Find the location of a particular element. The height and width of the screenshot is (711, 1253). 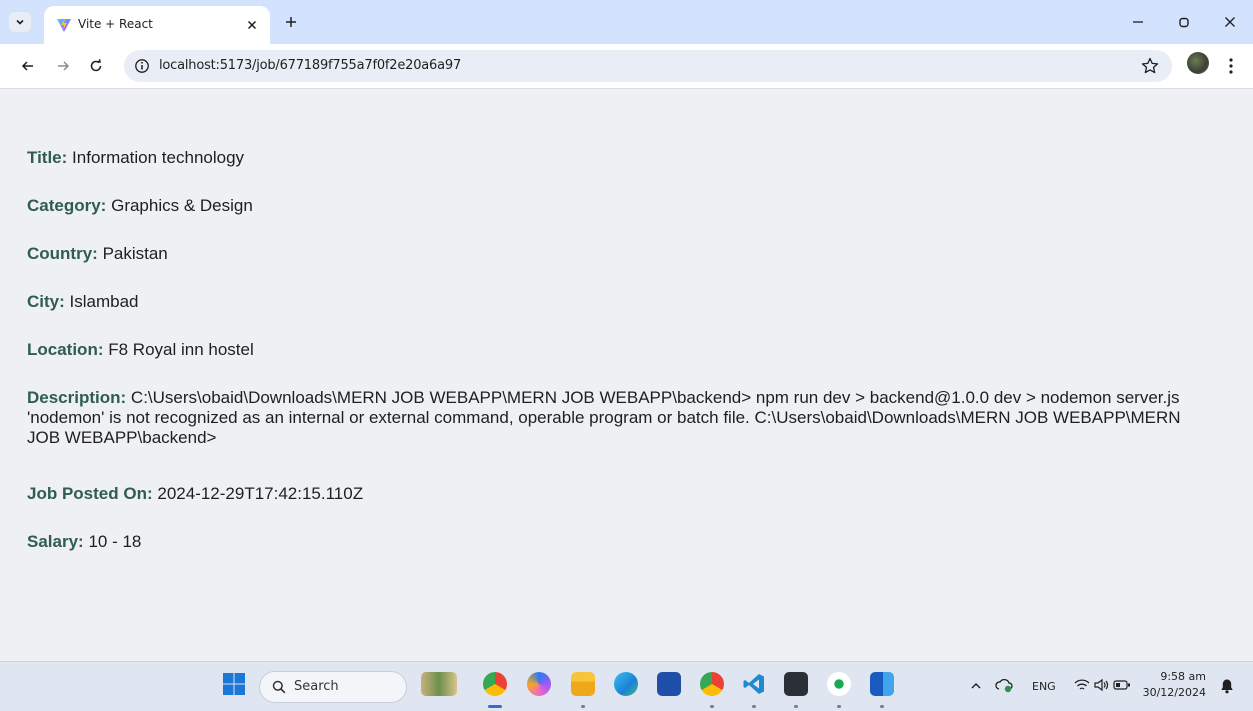

plus-icon is located at coordinates (291, 22).